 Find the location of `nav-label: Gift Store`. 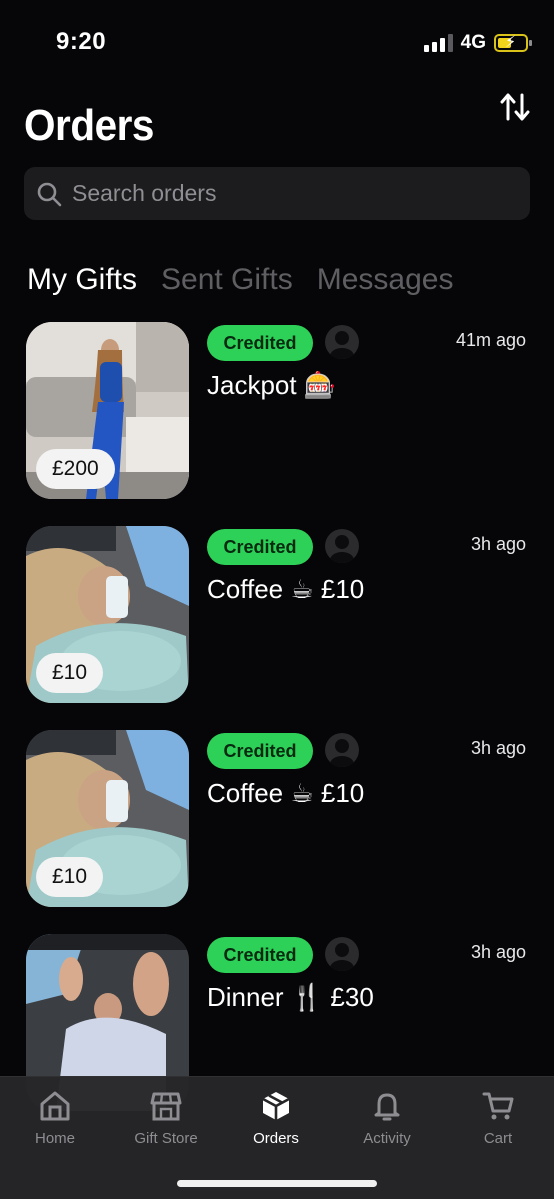

nav-label: Gift Store is located at coordinates (166, 1138).